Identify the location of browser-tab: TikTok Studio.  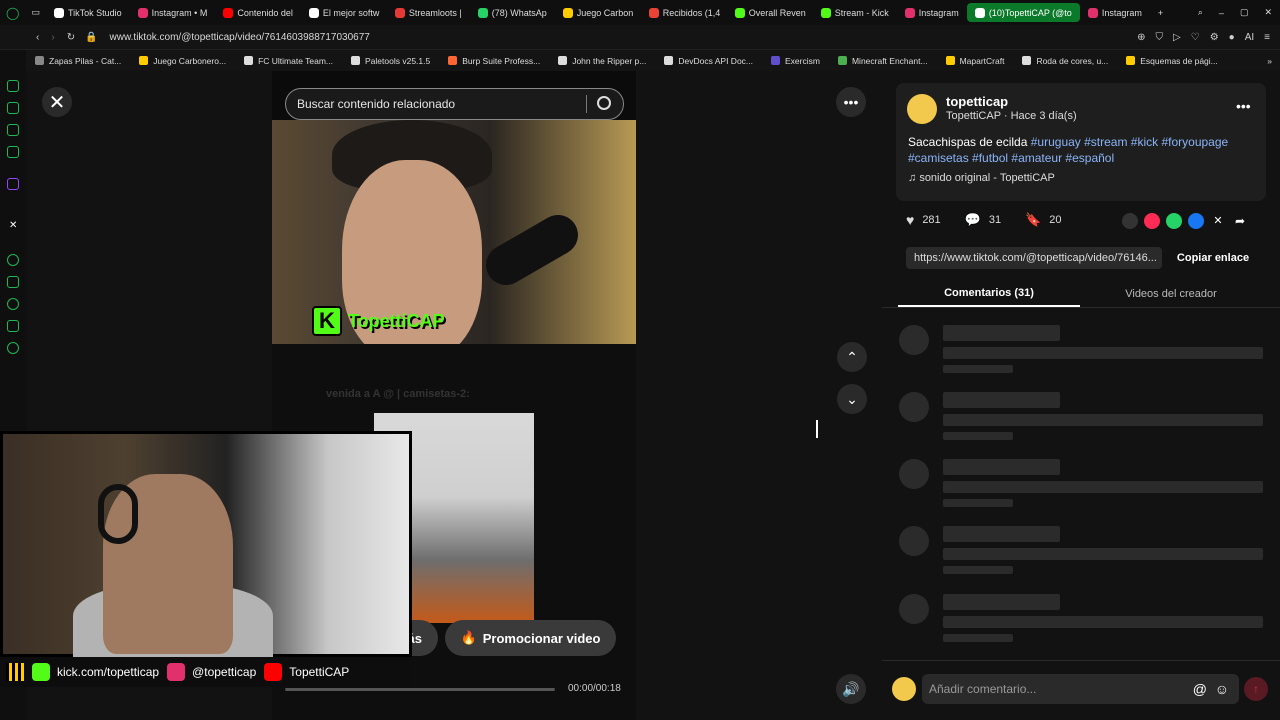
(88, 12).